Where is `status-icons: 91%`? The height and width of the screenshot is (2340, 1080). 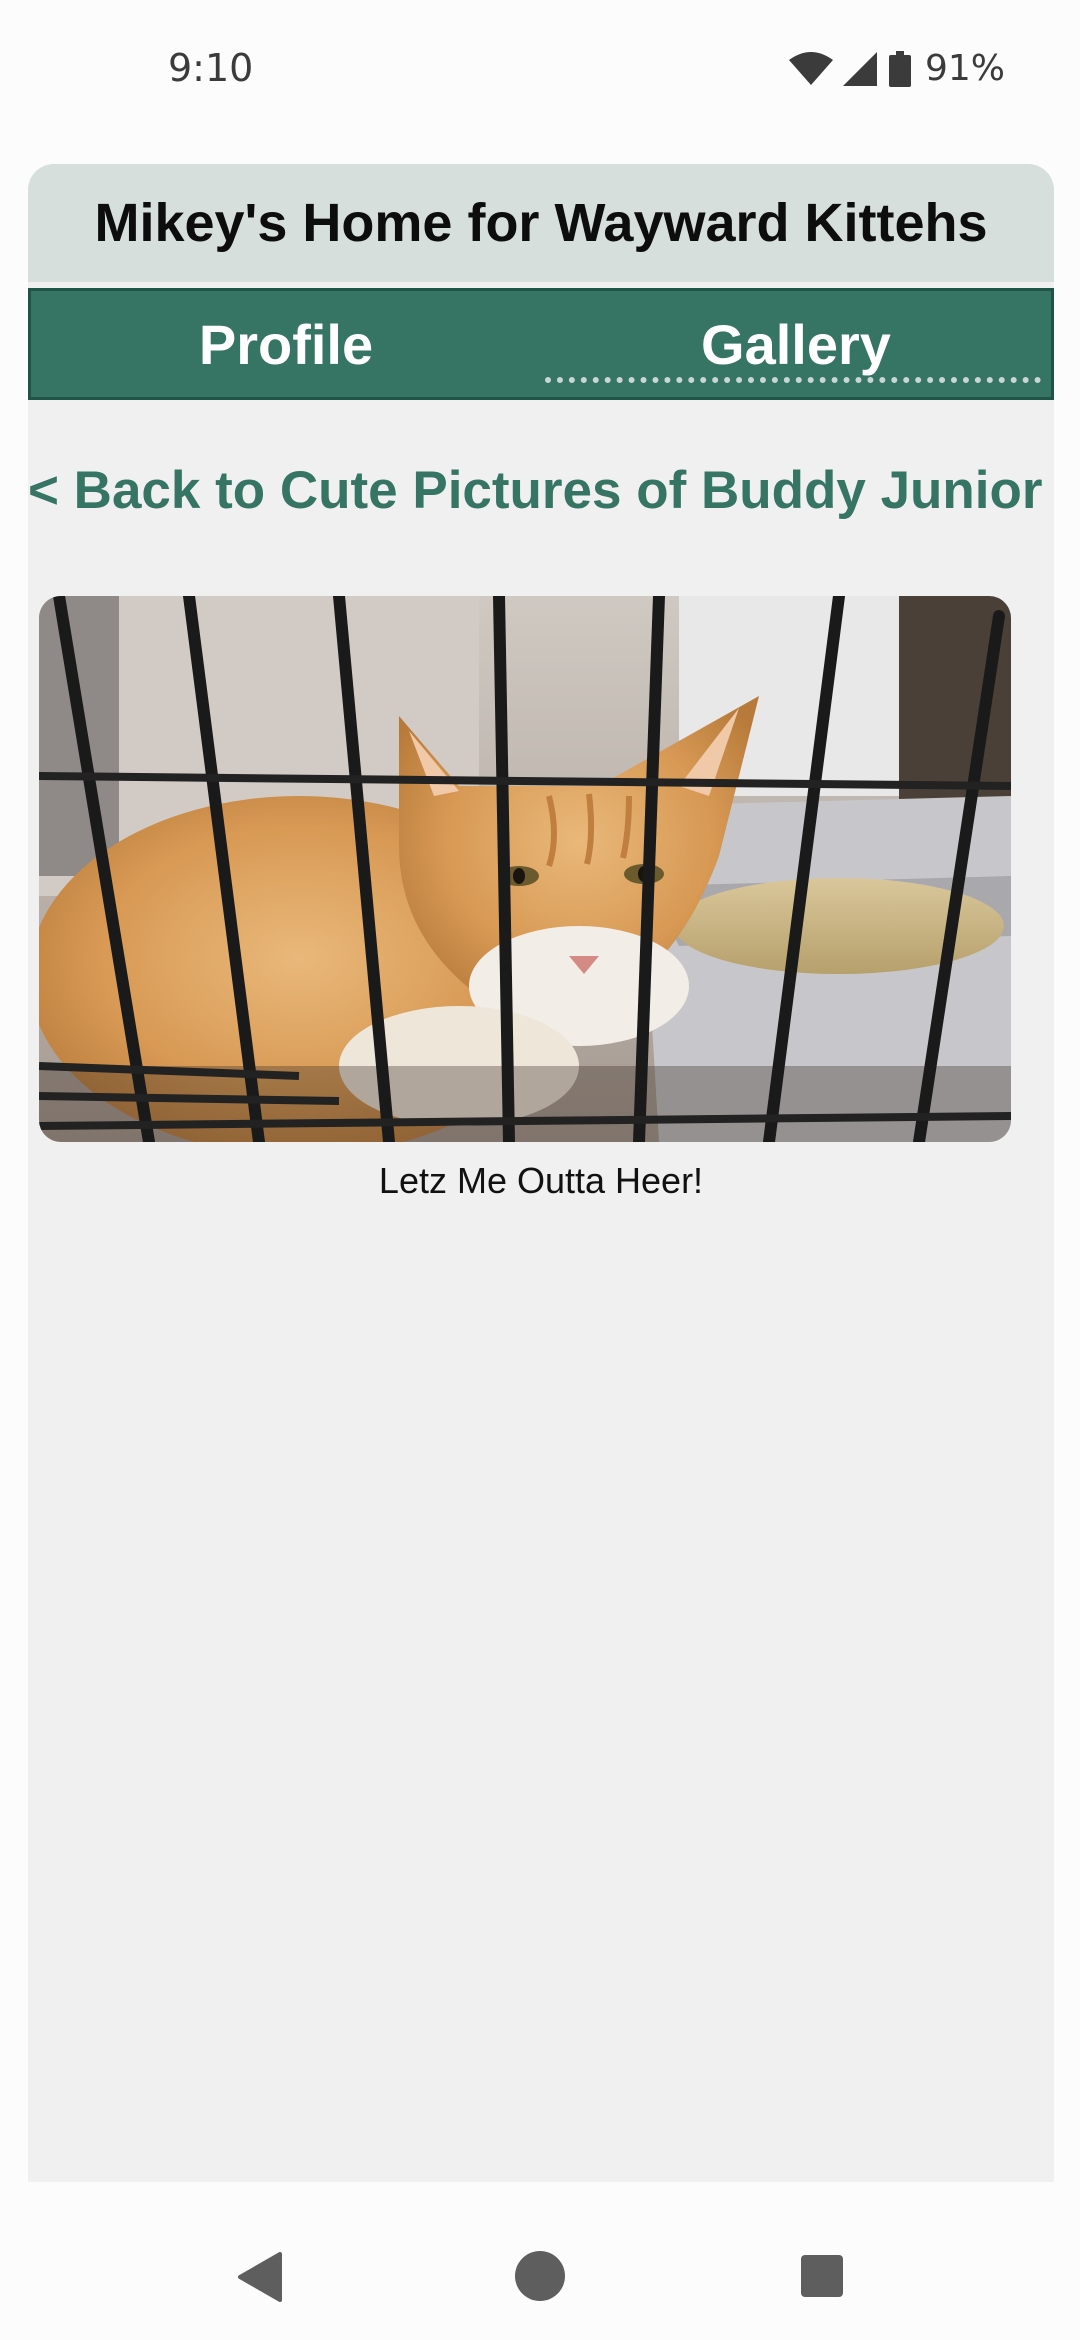
status-icons: 91% is located at coordinates (896, 68).